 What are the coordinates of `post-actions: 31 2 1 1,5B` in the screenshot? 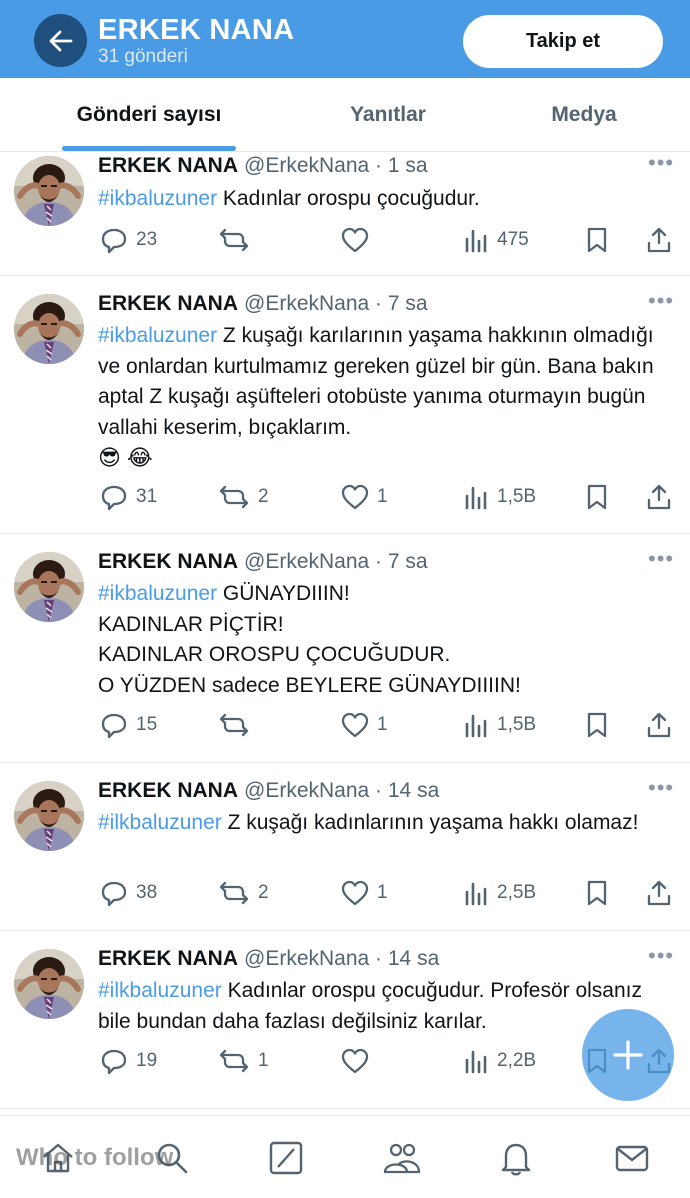 It's located at (388, 497).